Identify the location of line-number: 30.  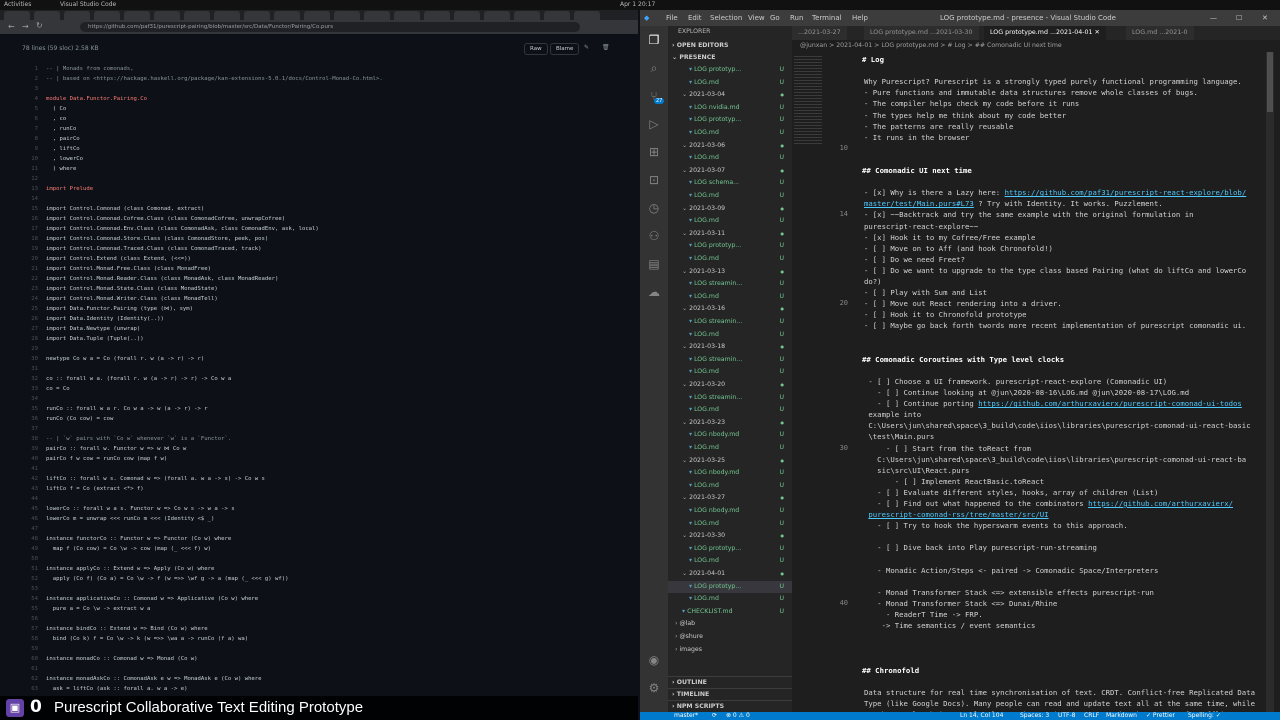
(26, 359).